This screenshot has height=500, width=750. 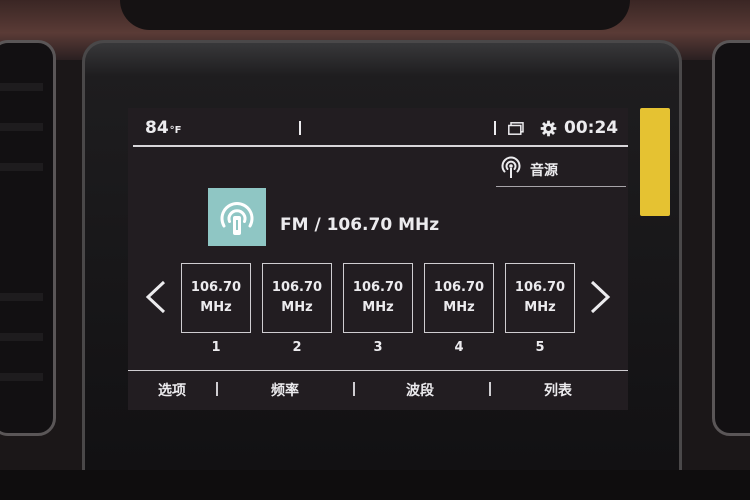 What do you see at coordinates (544, 171) in the screenshot?
I see `audio-source-label: 音源` at bounding box center [544, 171].